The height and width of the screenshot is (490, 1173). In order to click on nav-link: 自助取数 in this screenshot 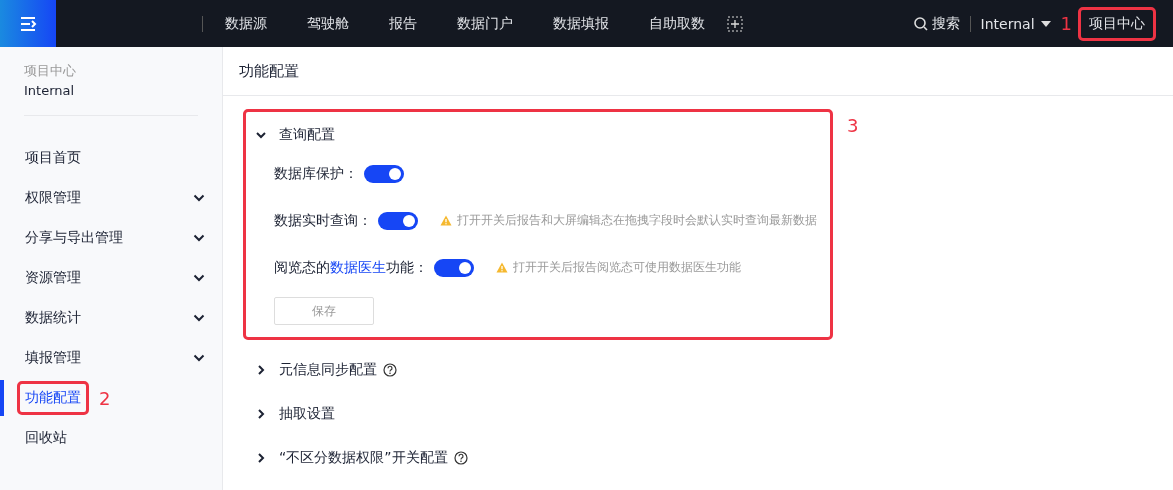, I will do `click(677, 23)`.